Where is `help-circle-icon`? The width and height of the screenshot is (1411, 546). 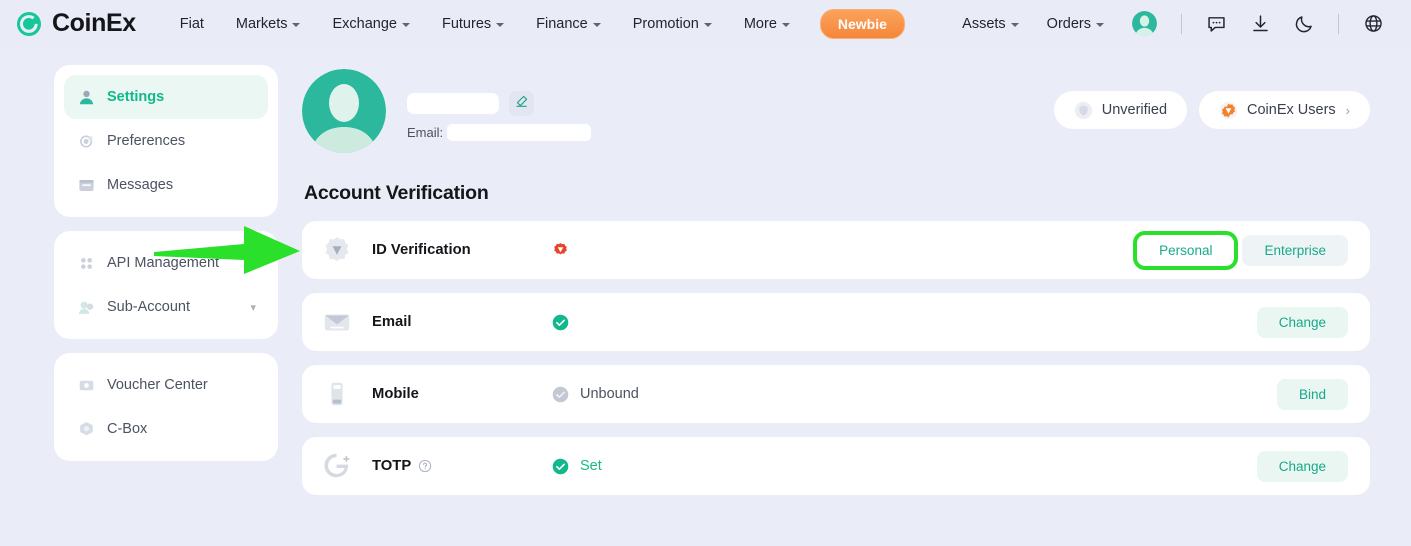
help-circle-icon is located at coordinates (425, 466).